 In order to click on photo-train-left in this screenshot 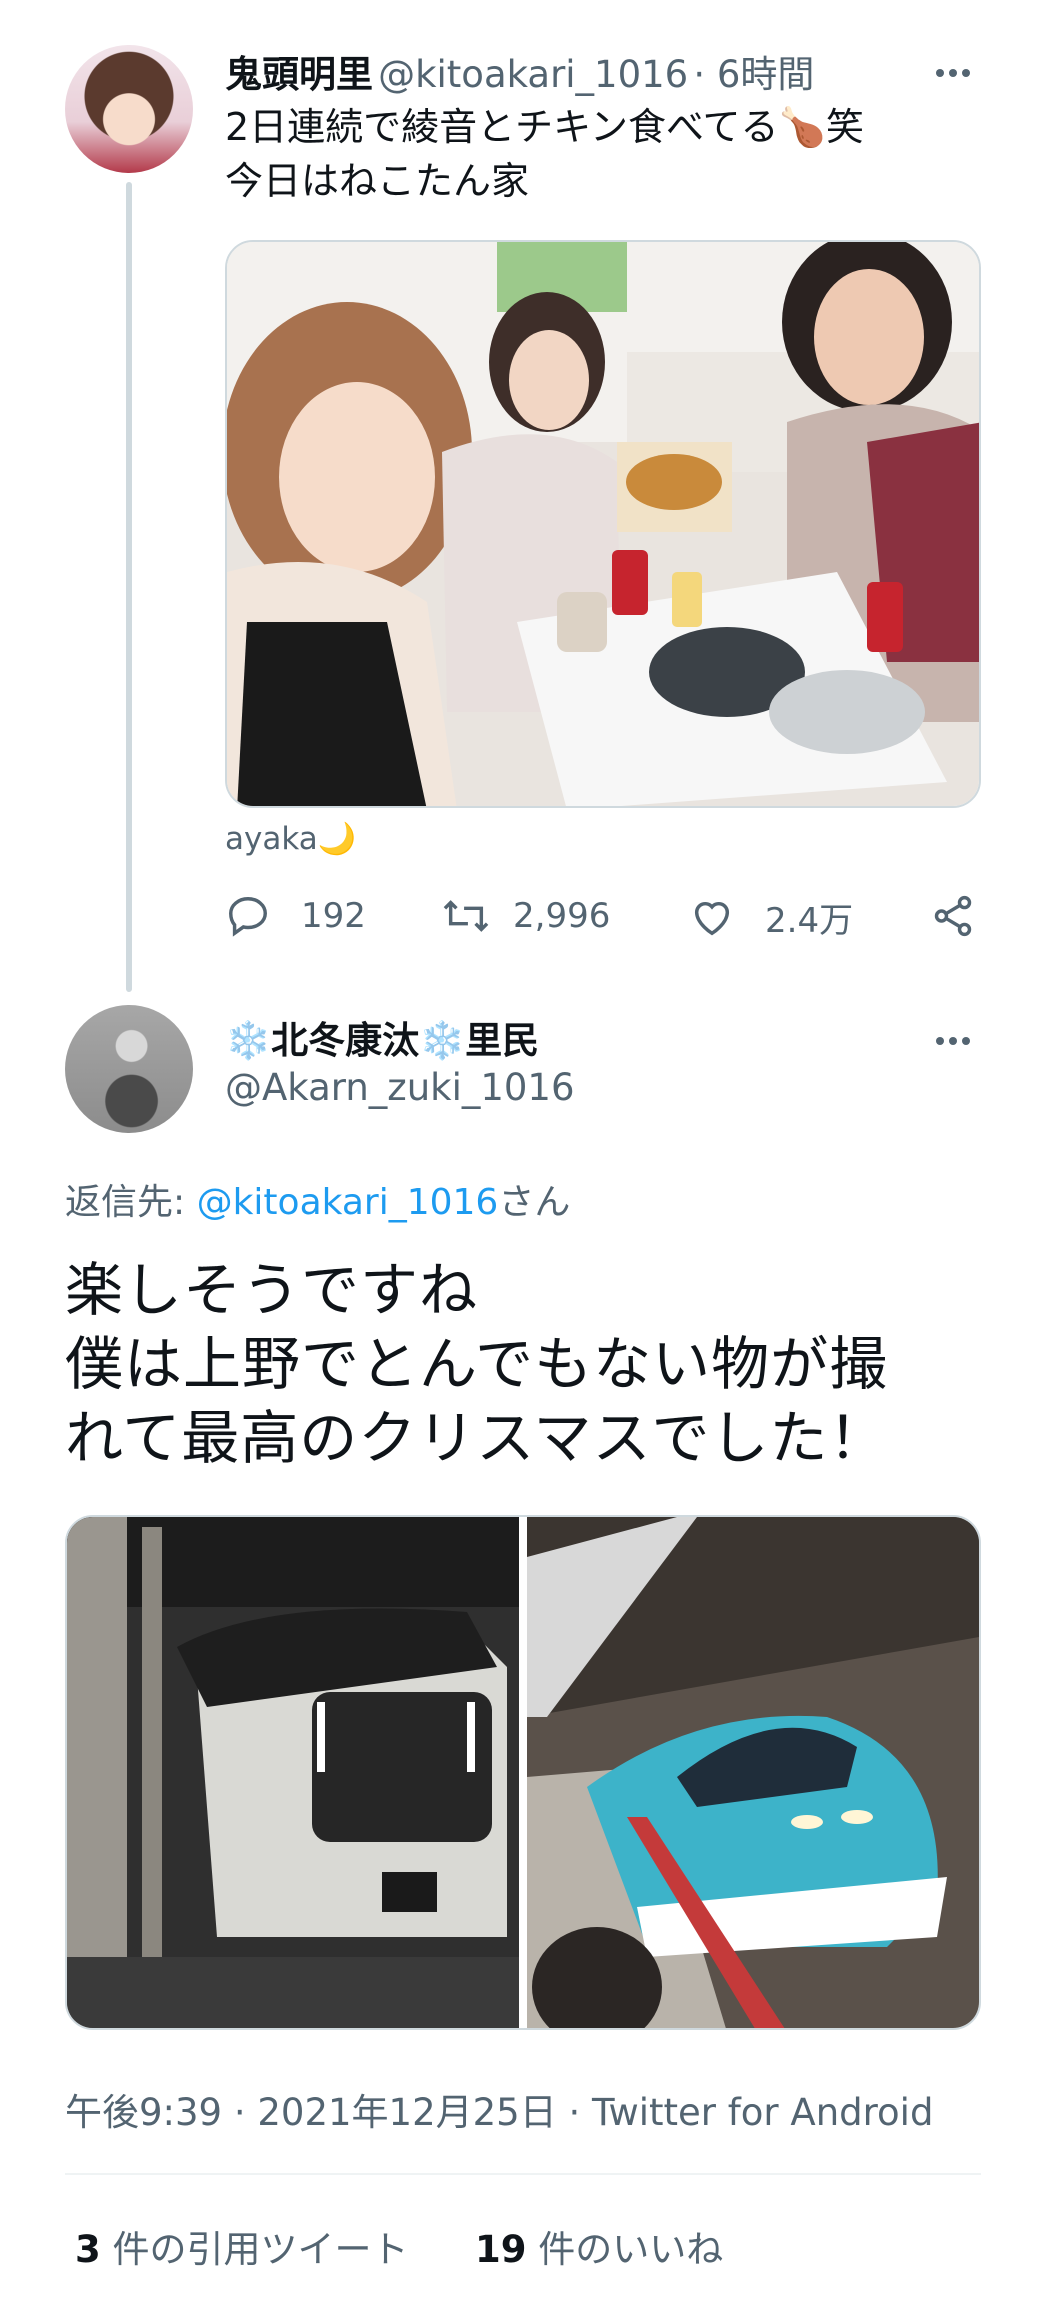, I will do `click(293, 1772)`.